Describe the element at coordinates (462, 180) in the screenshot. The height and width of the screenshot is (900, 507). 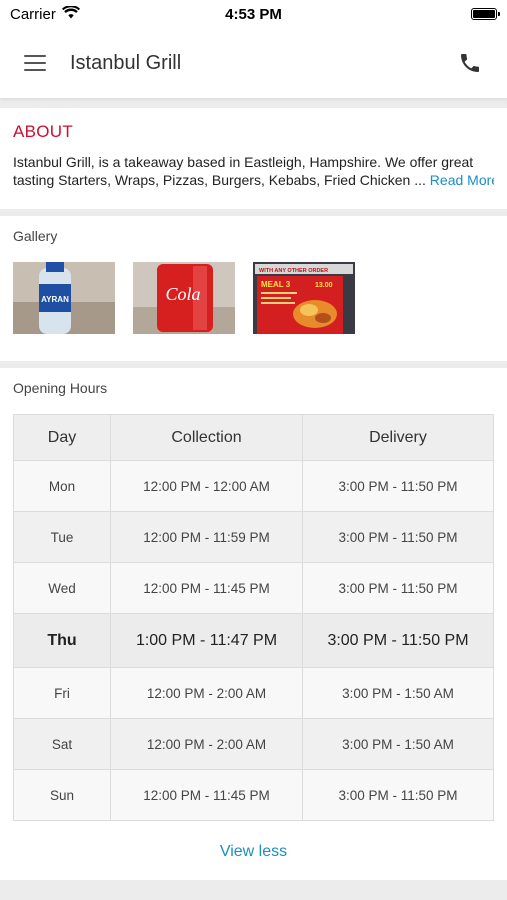
I see `read-more-link: Read More` at that location.